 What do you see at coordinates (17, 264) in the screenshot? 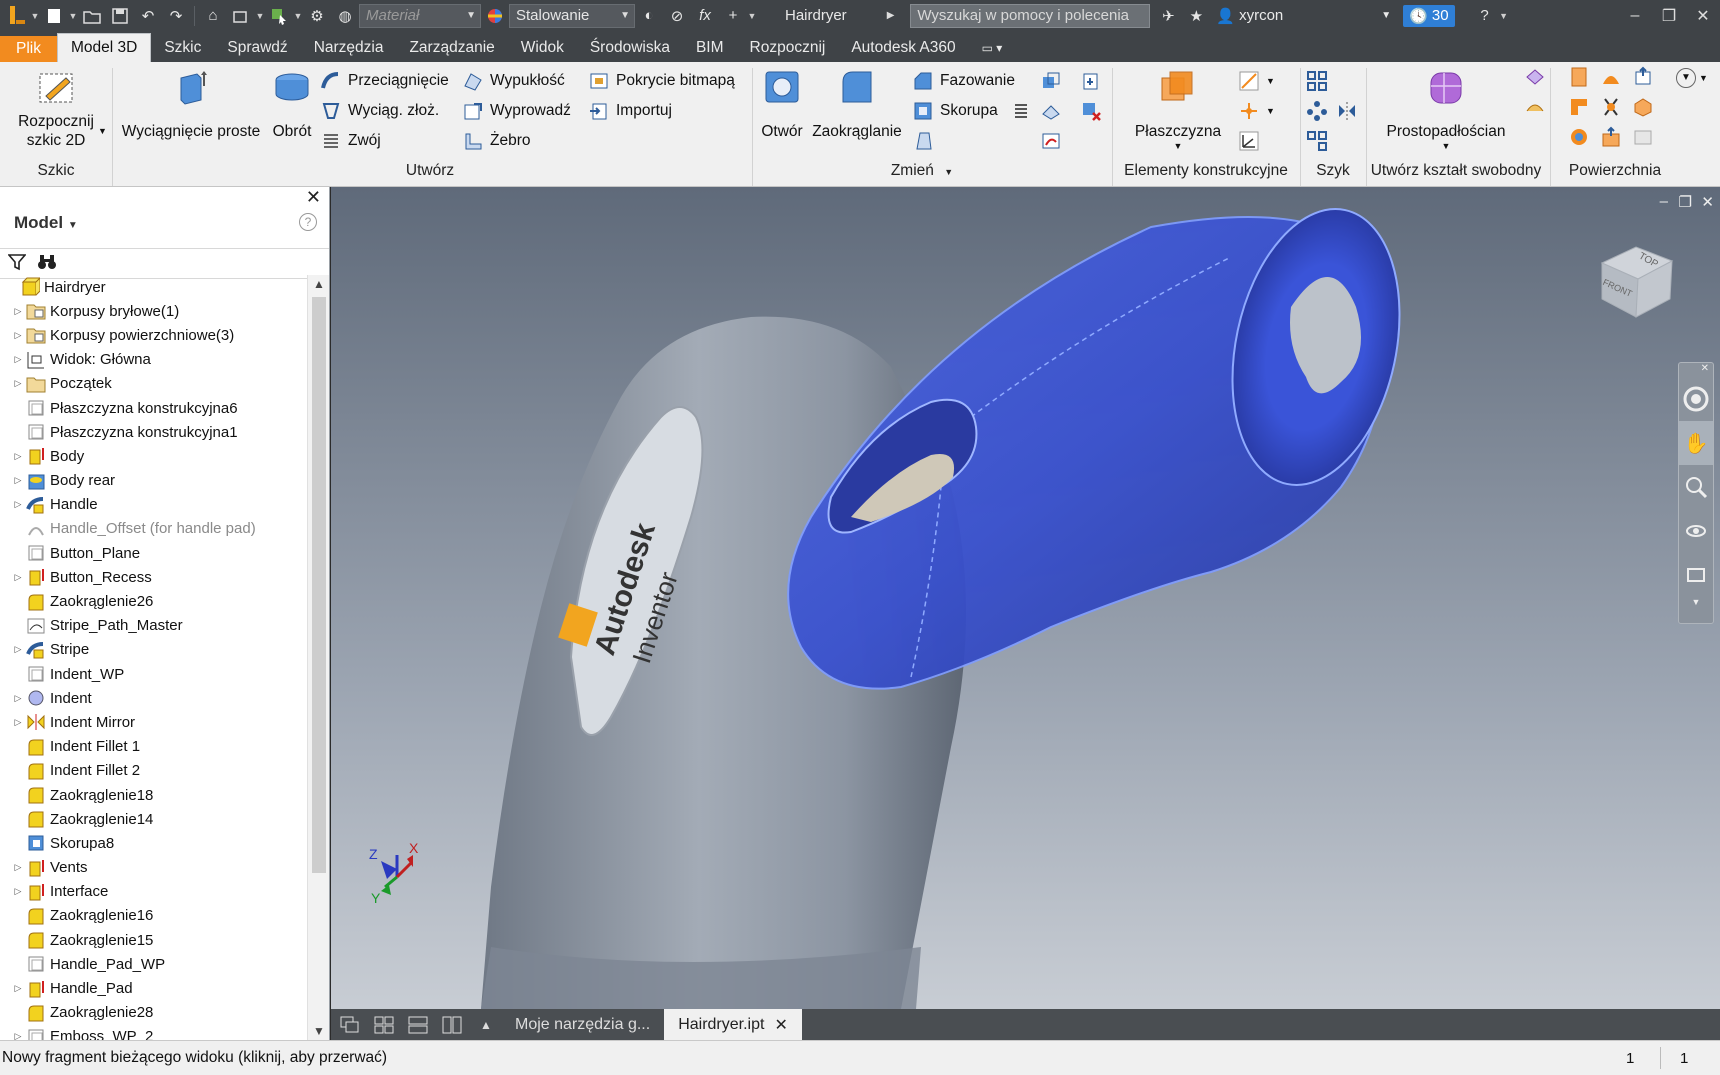
I see `filter-funnel-icon` at bounding box center [17, 264].